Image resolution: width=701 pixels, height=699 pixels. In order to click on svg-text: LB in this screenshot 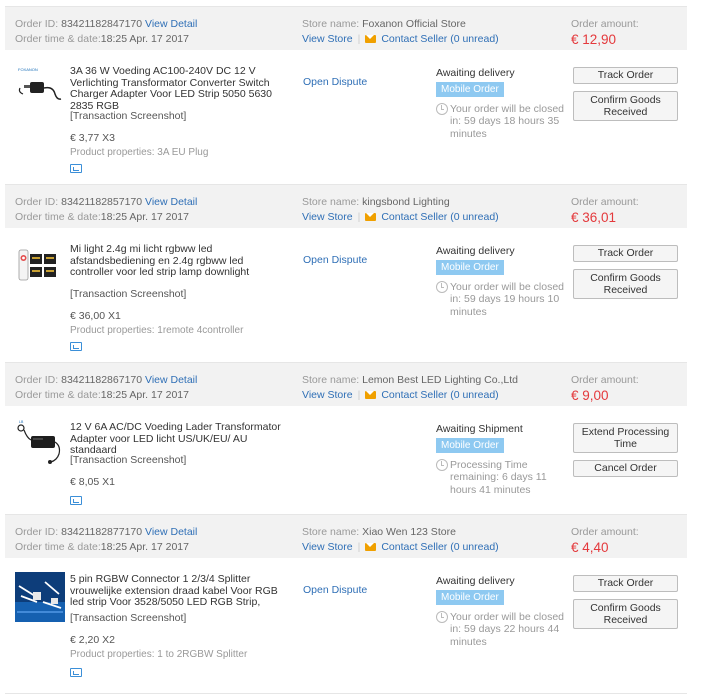, I will do `click(21, 422)`.